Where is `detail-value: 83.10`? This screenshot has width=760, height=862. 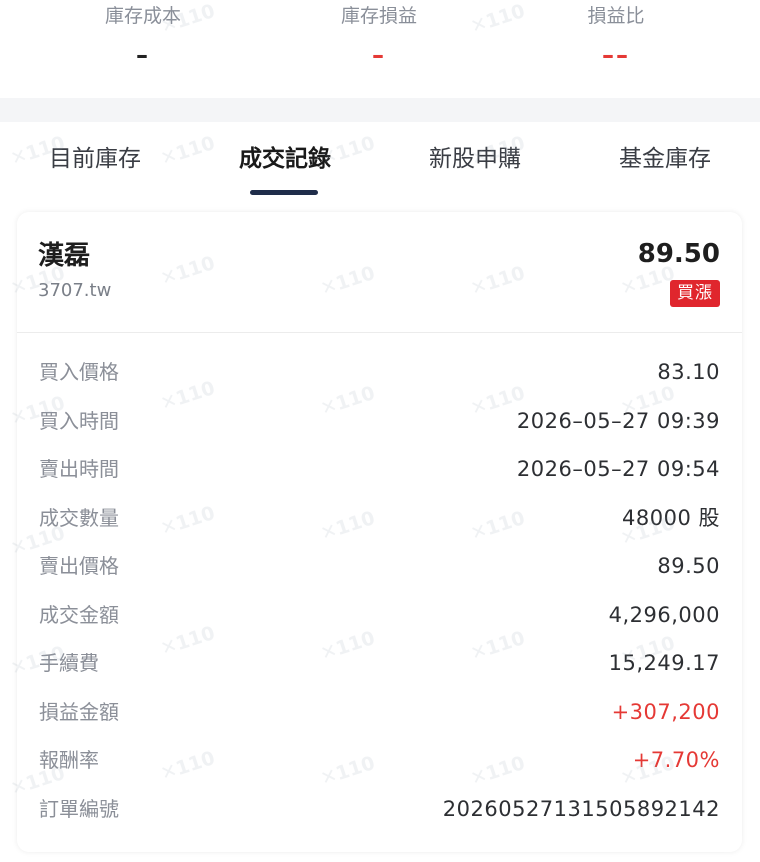 detail-value: 83.10 is located at coordinates (688, 372).